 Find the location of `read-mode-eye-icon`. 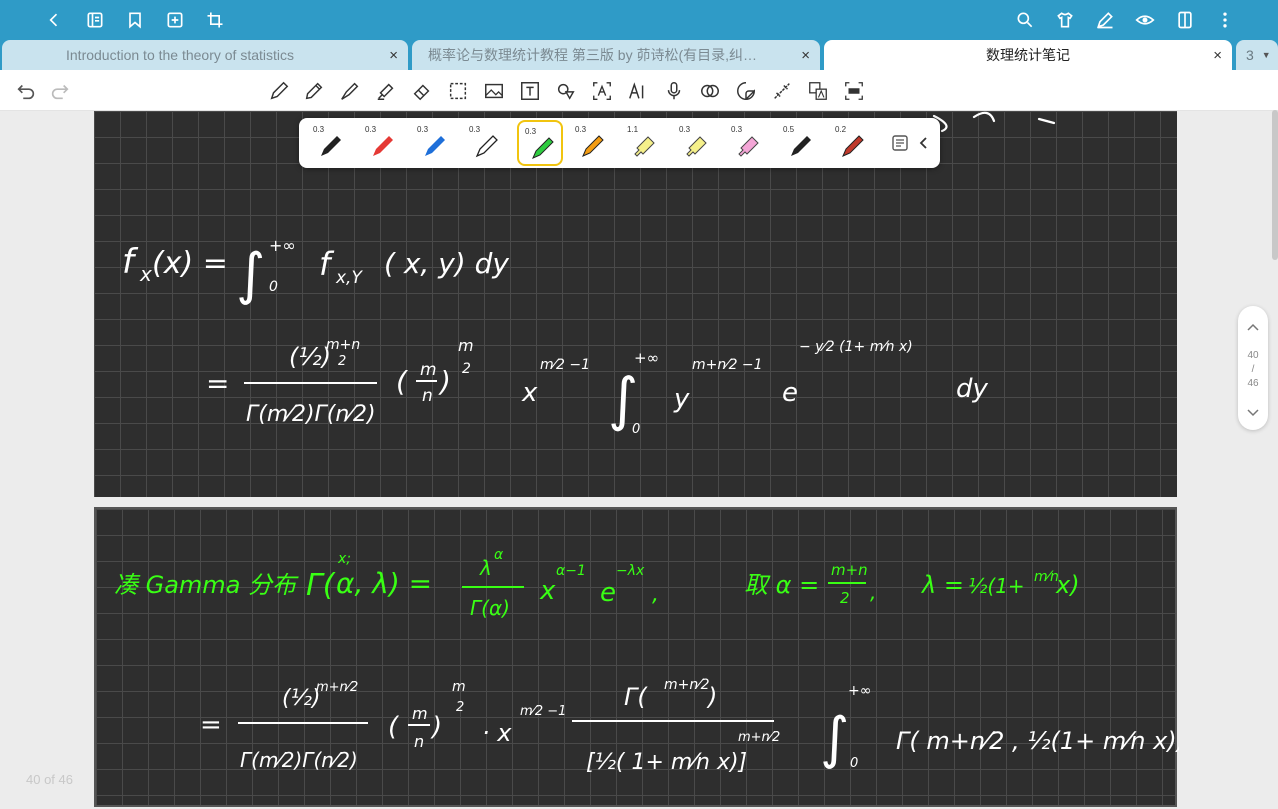

read-mode-eye-icon is located at coordinates (1145, 20).